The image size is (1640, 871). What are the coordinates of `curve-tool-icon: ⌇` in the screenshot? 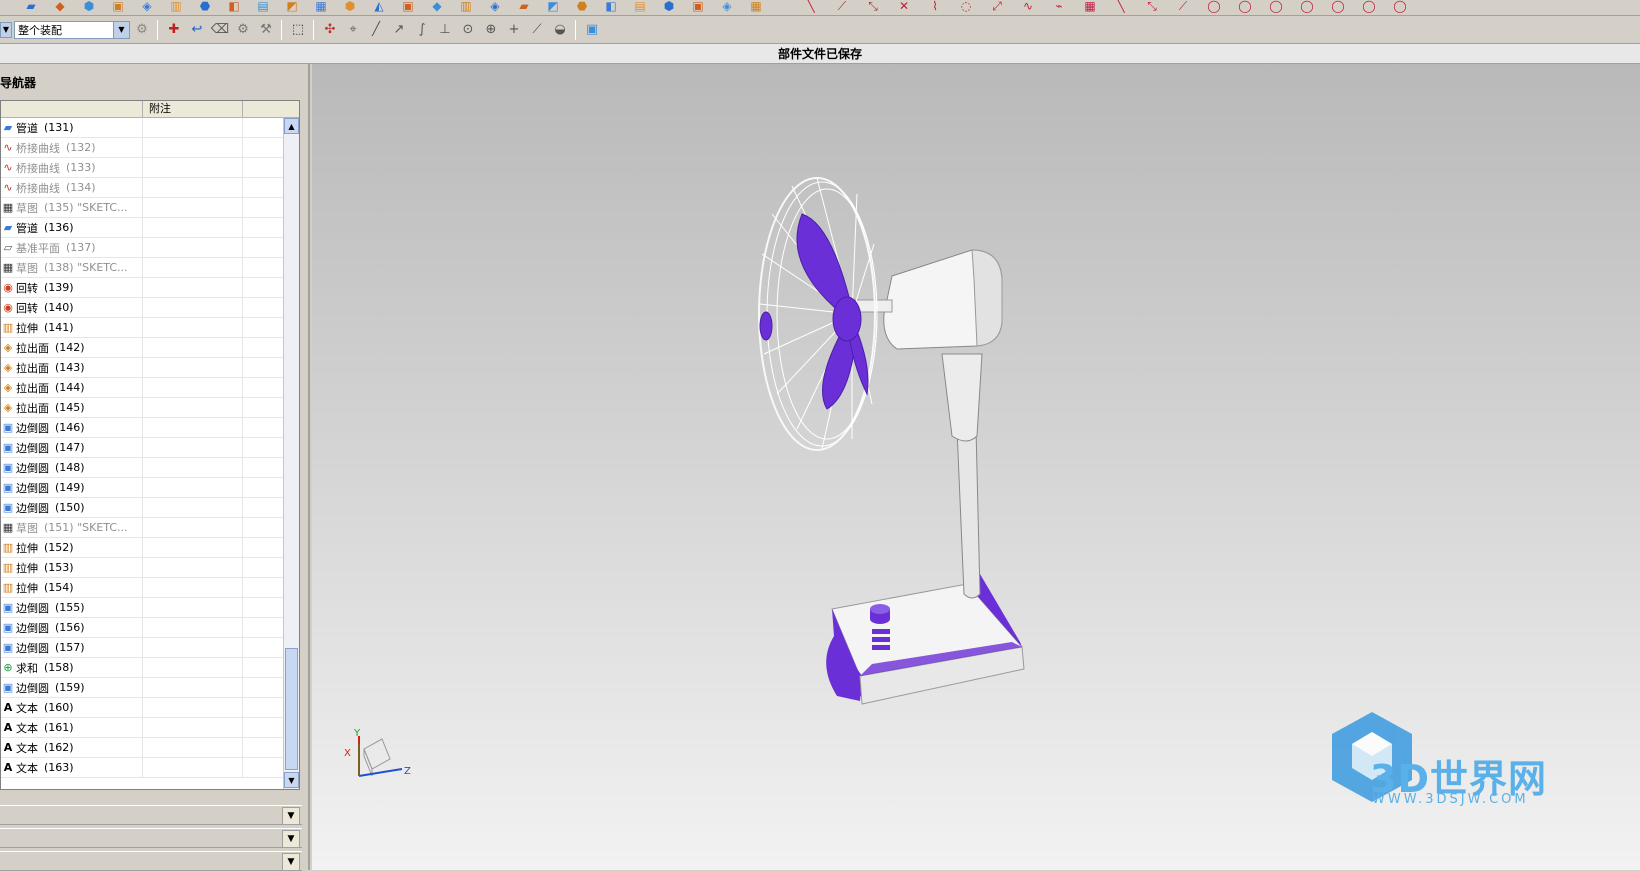 It's located at (935, 7).